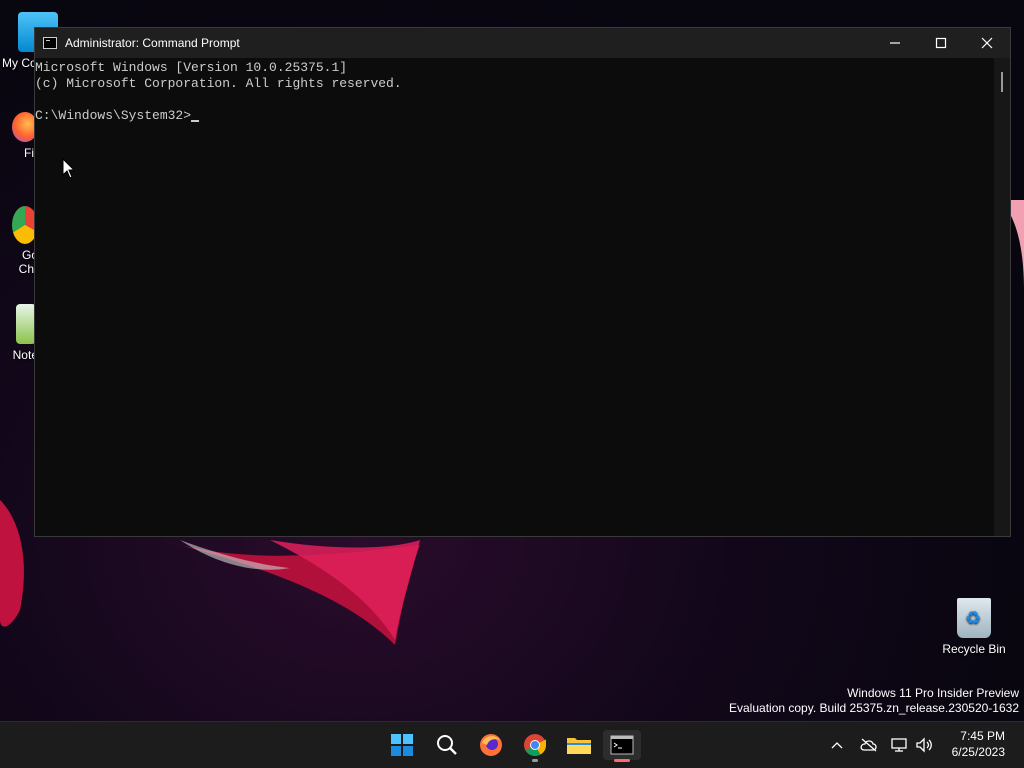 The image size is (1024, 768). I want to click on desktop-icon-label: Note, so click(25, 355).